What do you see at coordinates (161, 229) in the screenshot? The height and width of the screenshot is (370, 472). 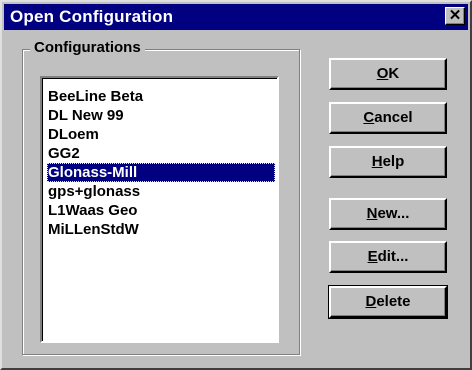 I see `list-item: MiLLenStdW` at bounding box center [161, 229].